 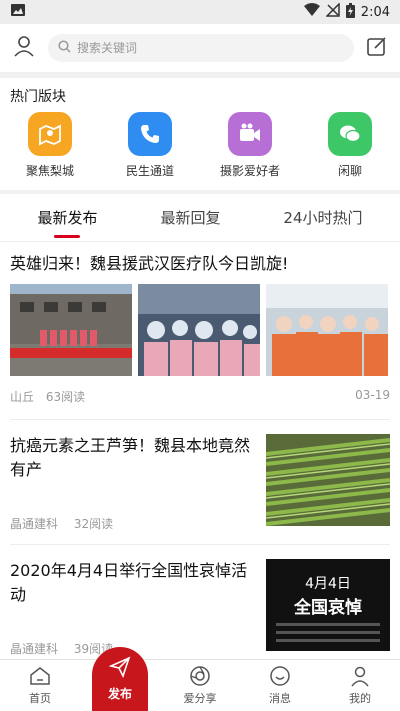 What do you see at coordinates (67, 217) in the screenshot?
I see `tab-latest-posts: 最新发布` at bounding box center [67, 217].